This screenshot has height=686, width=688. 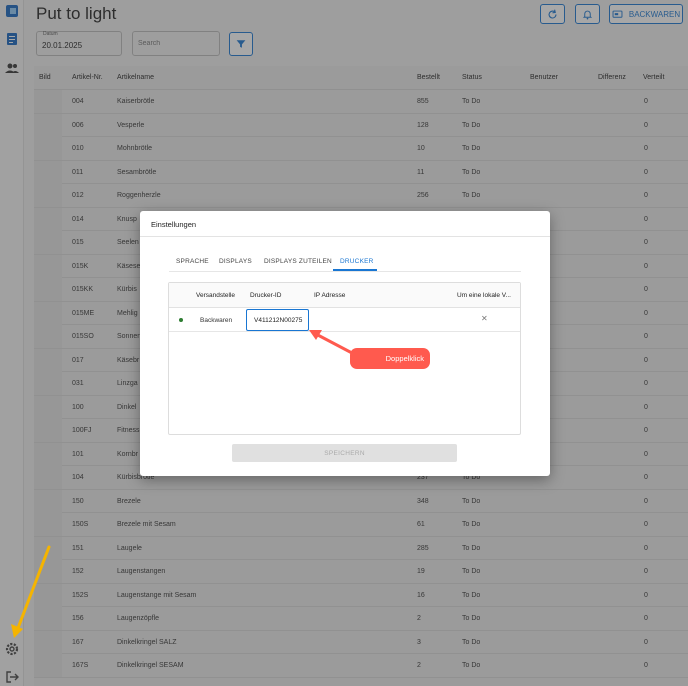 I want to click on tab-drucker: DRUCKER, so click(x=357, y=261).